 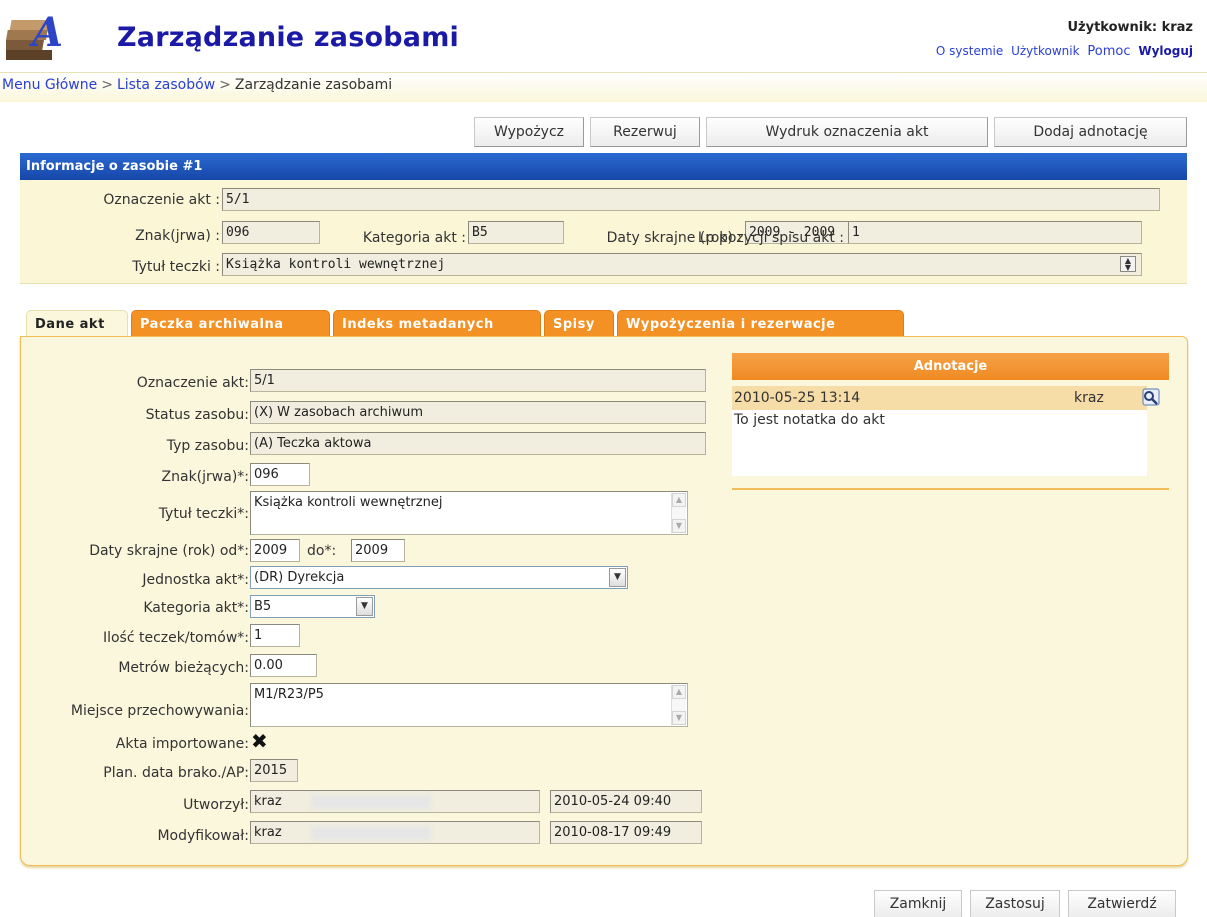 What do you see at coordinates (939, 443) in the screenshot?
I see `annotation-text: To jest notatka do akt` at bounding box center [939, 443].